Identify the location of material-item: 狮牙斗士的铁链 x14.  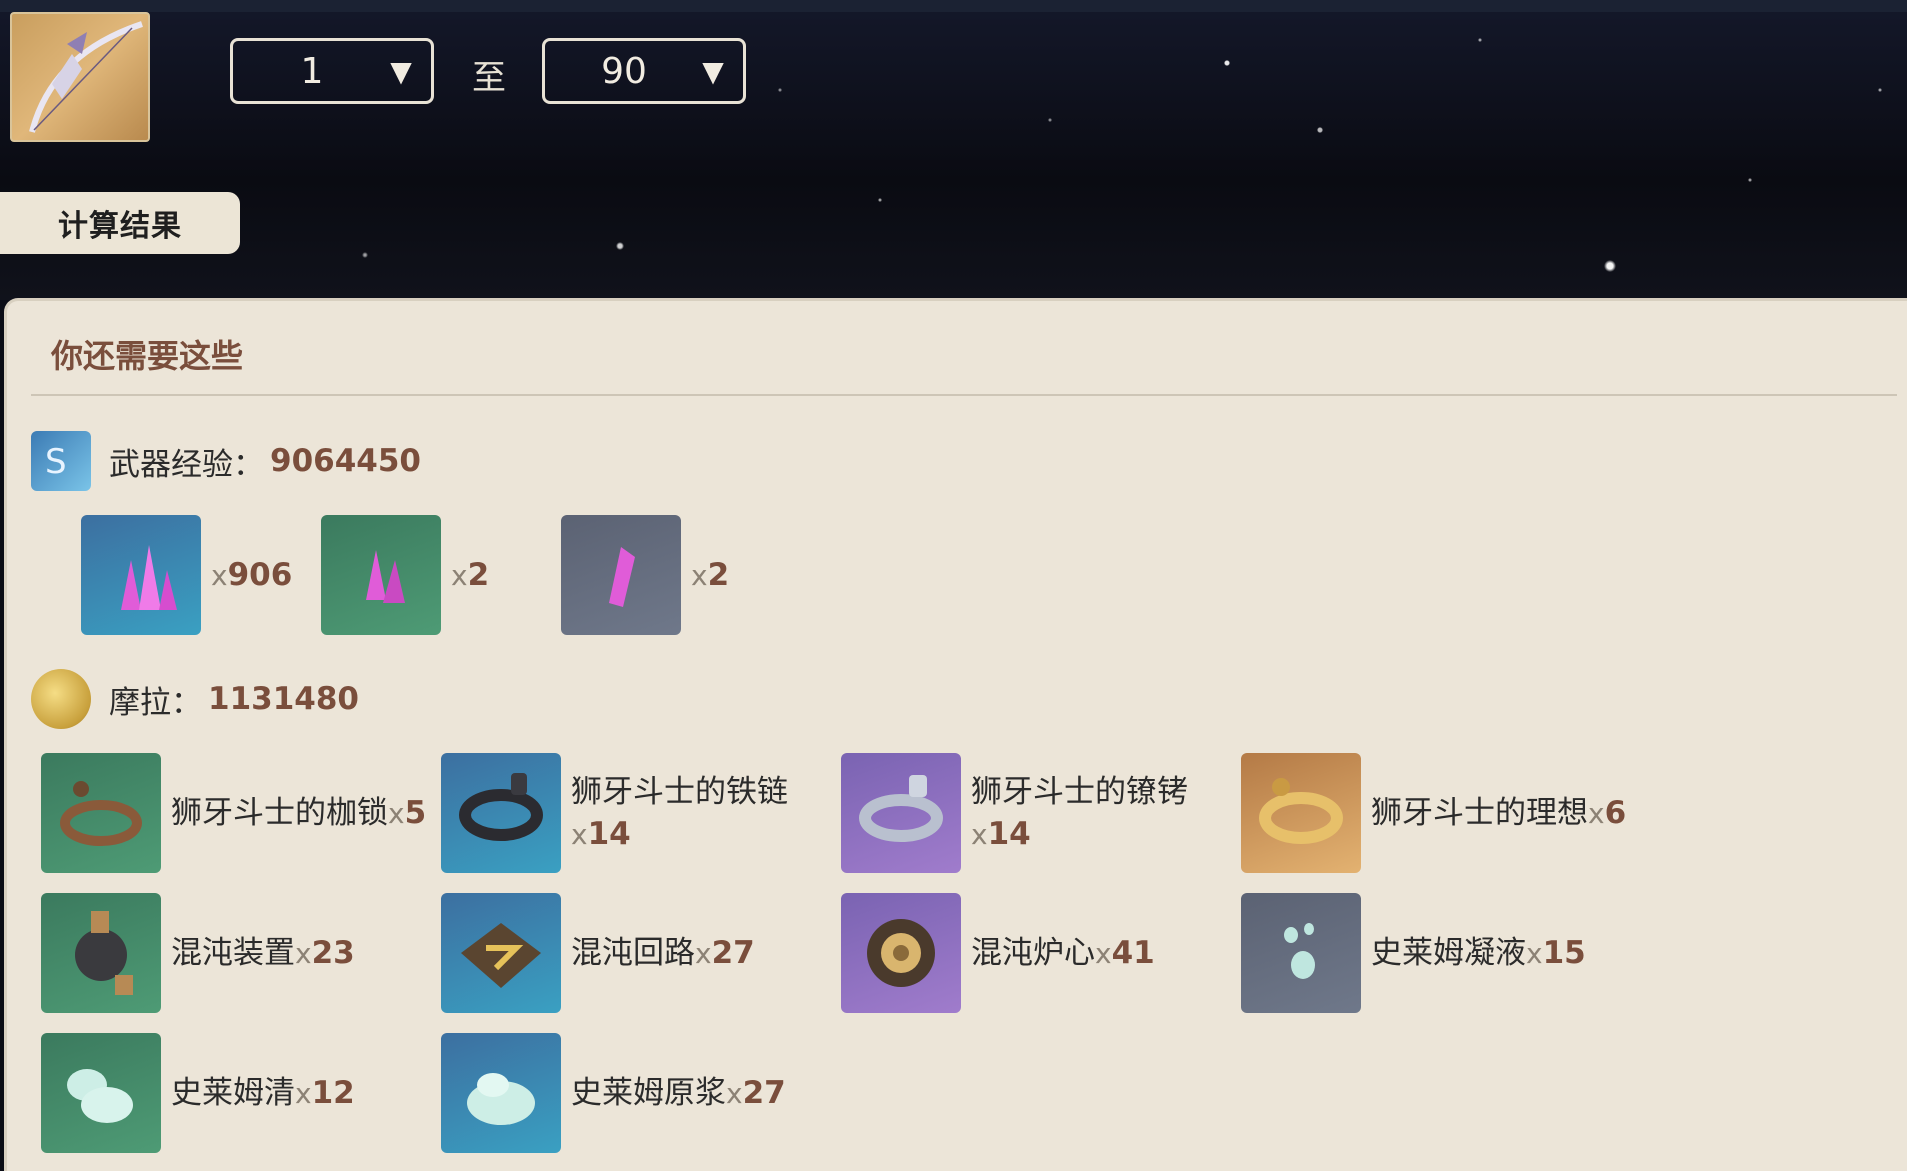
(621, 813).